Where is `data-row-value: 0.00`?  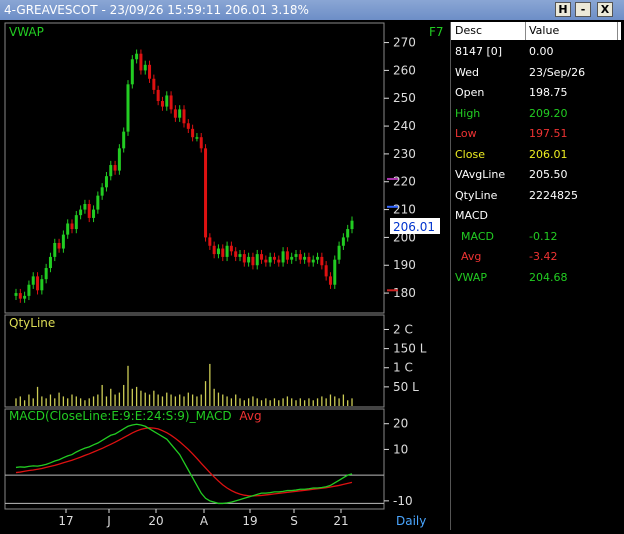
data-row-value: 0.00 is located at coordinates (541, 51).